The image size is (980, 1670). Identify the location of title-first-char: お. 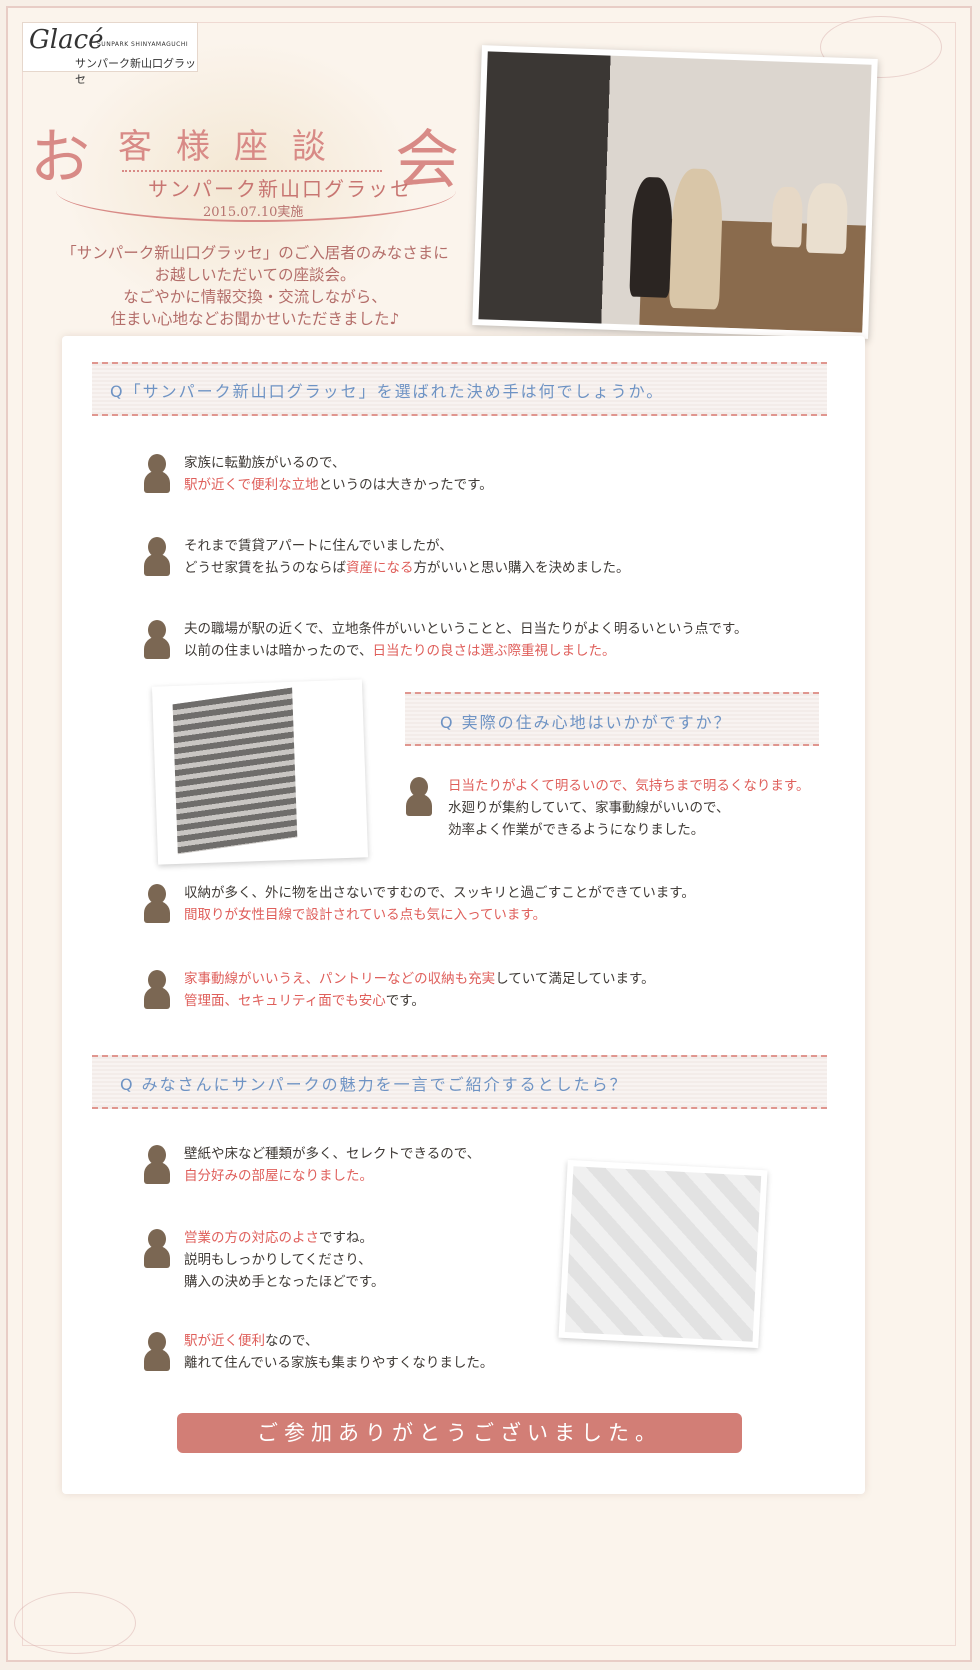
(60, 158).